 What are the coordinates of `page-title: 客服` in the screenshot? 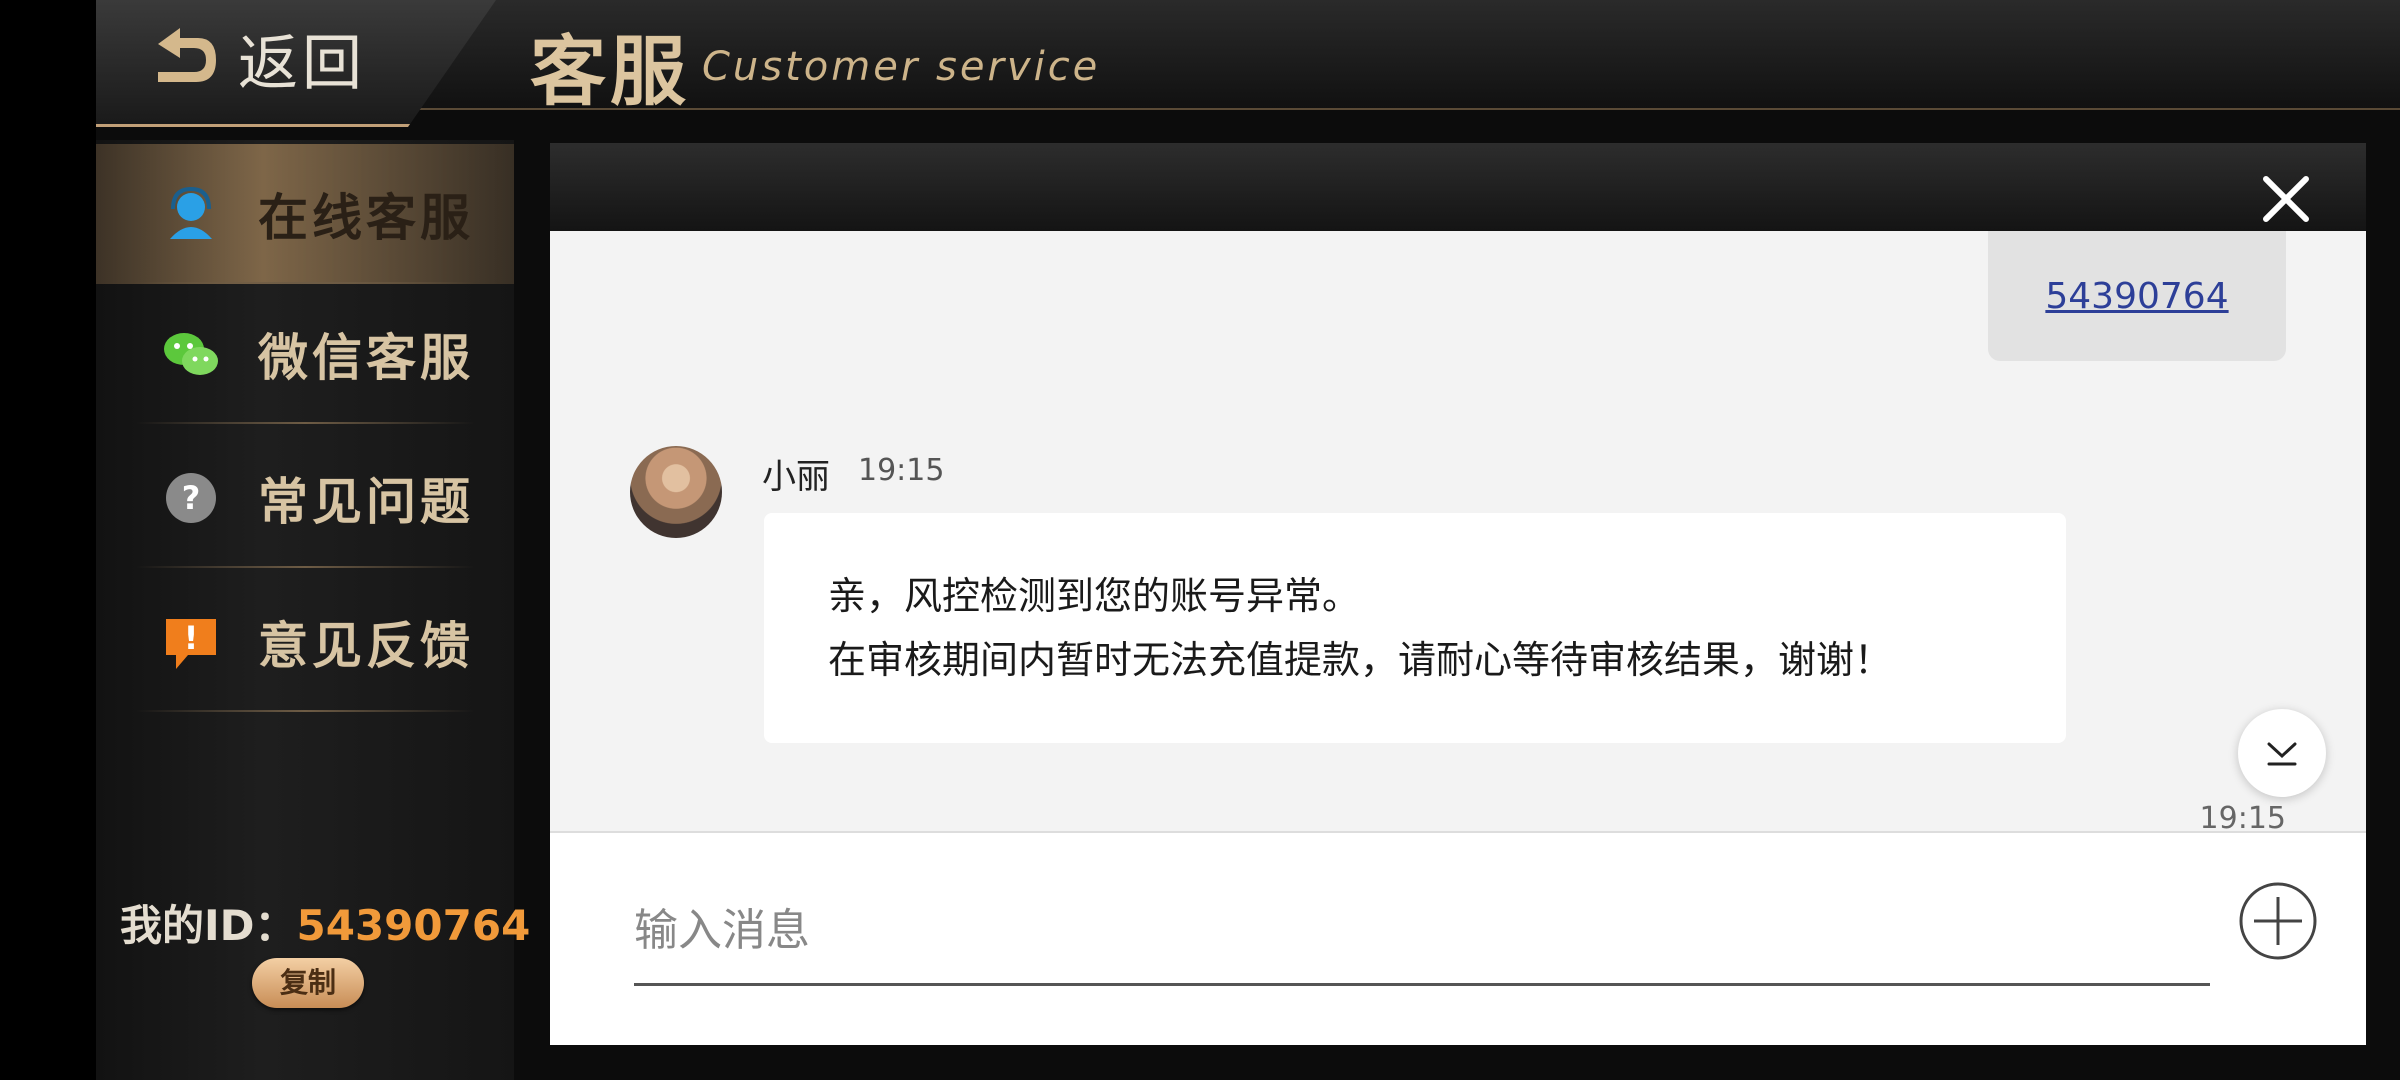 It's located at (610, 71).